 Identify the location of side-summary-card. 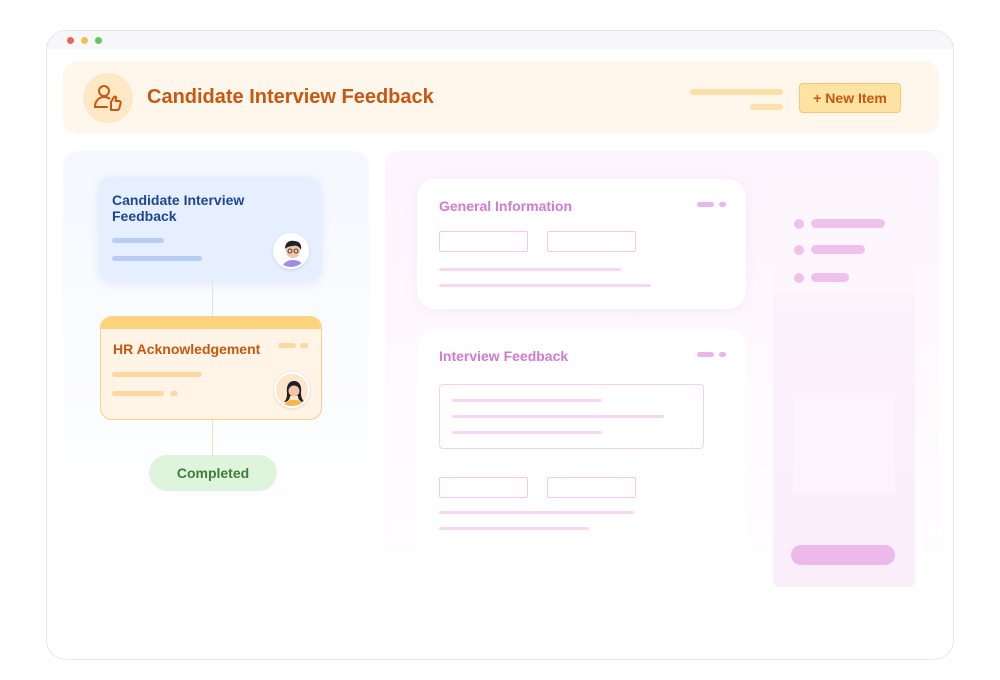
(844, 380).